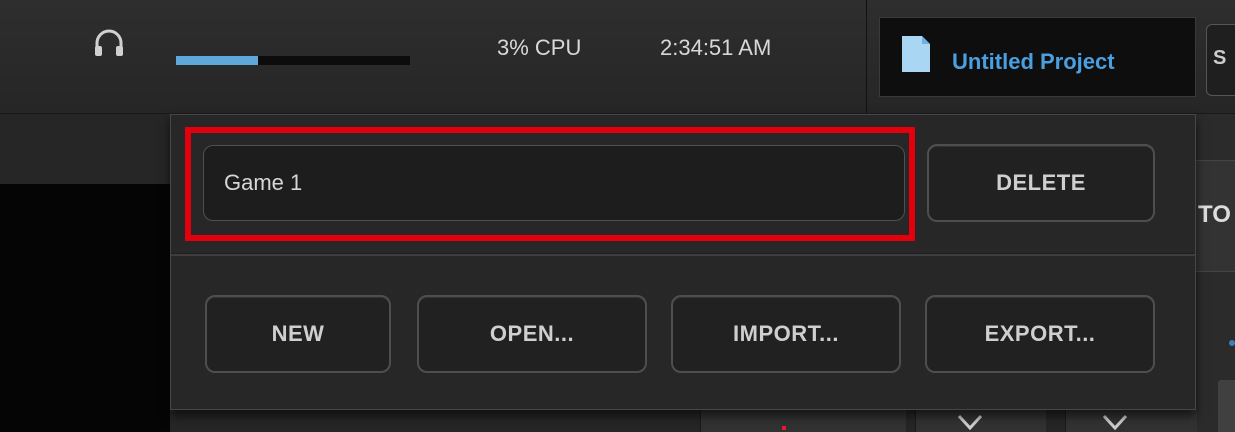 The height and width of the screenshot is (432, 1235). I want to click on topbar-divider, so click(866, 56).